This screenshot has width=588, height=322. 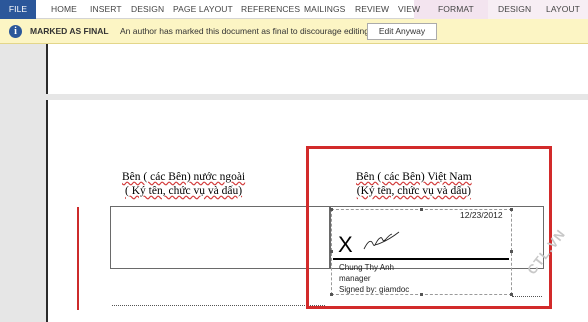 I want to click on document-page-previous, so click(x=317, y=69).